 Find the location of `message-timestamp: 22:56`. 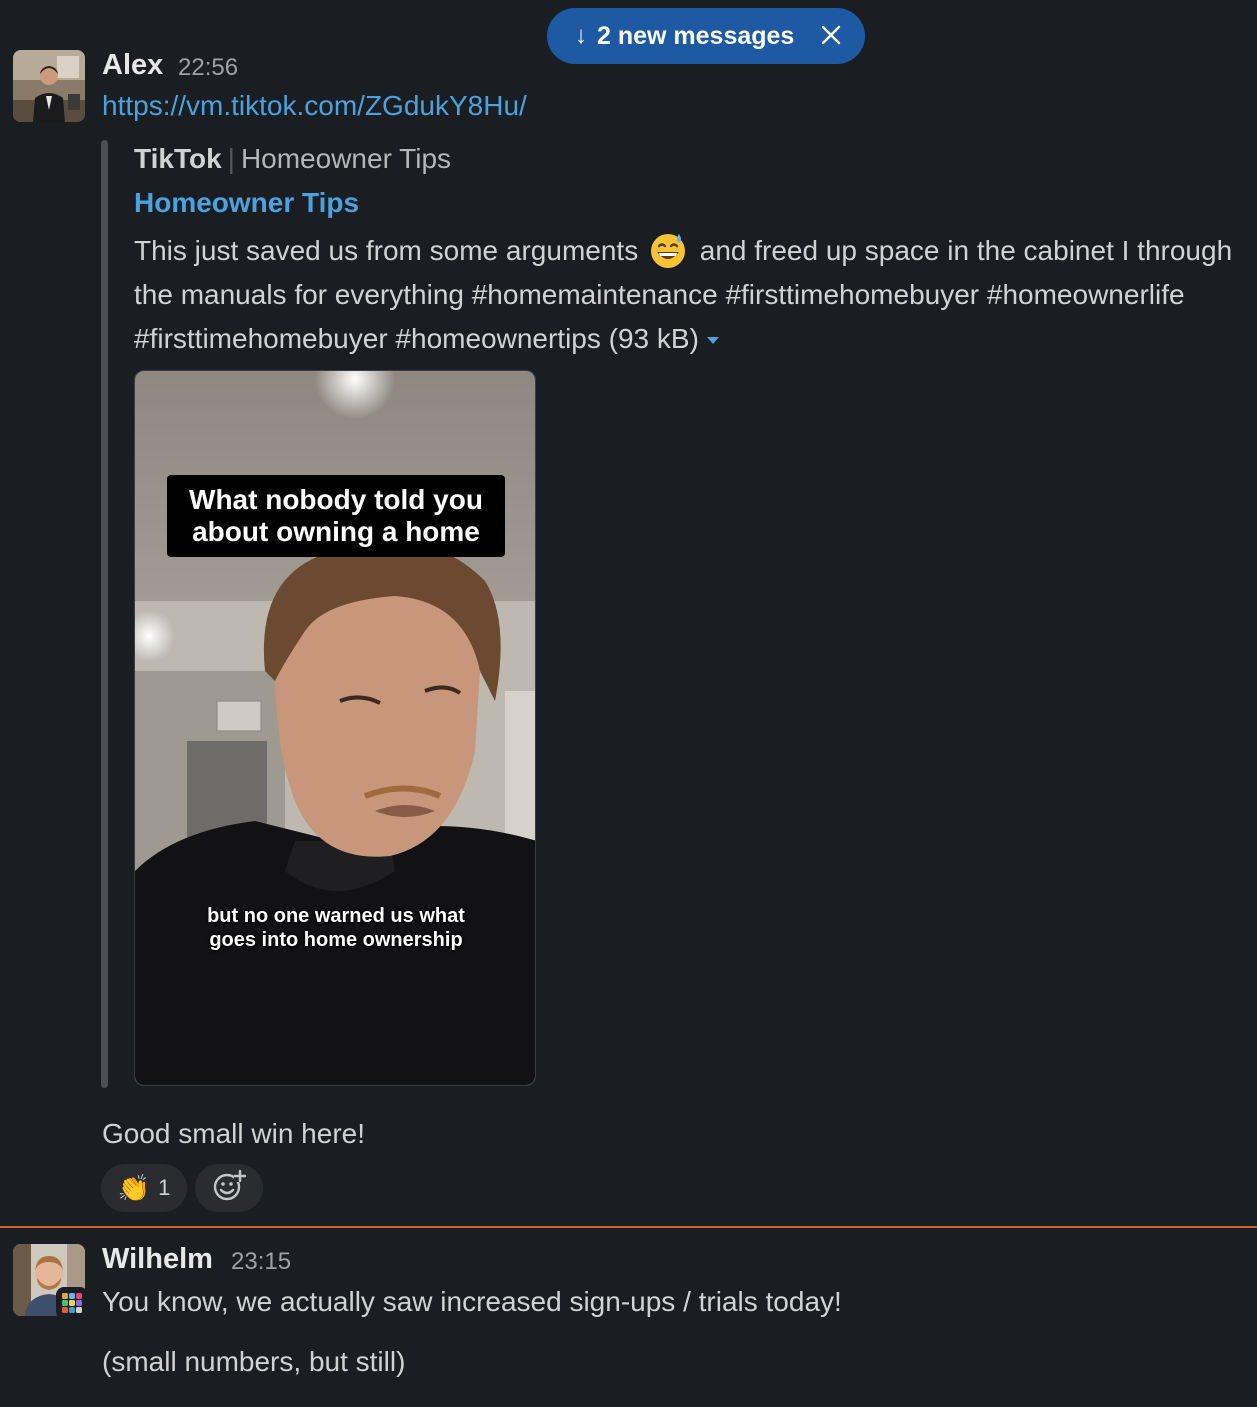

message-timestamp: 22:56 is located at coordinates (208, 68).